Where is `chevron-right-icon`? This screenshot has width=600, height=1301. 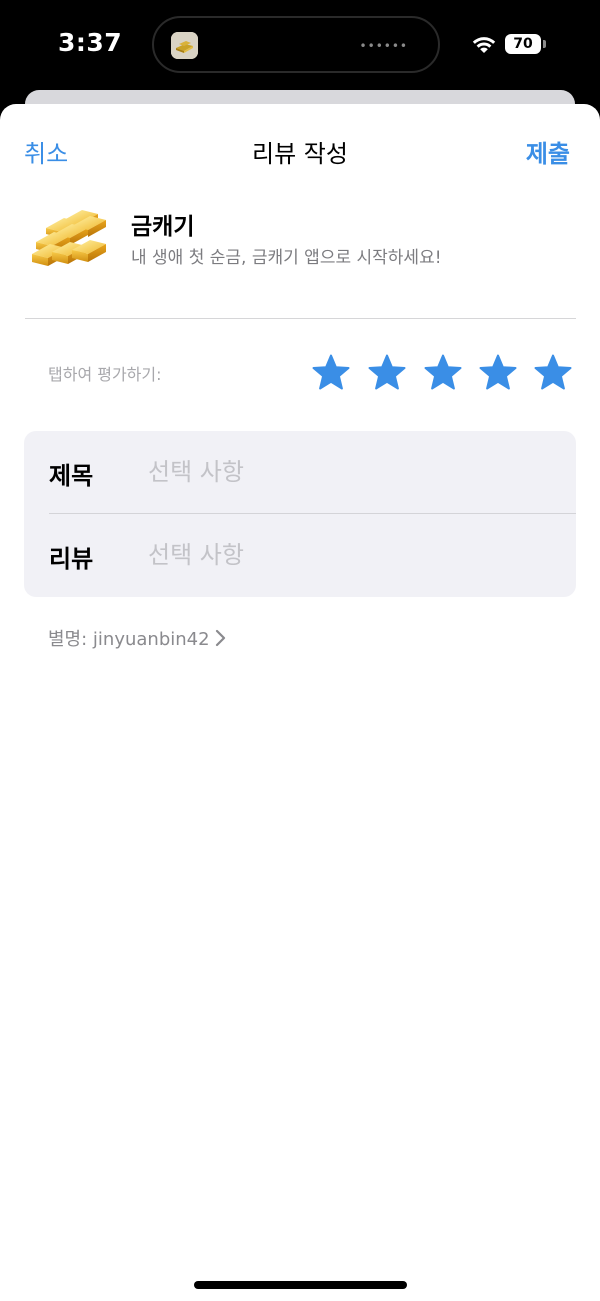 chevron-right-icon is located at coordinates (220, 638).